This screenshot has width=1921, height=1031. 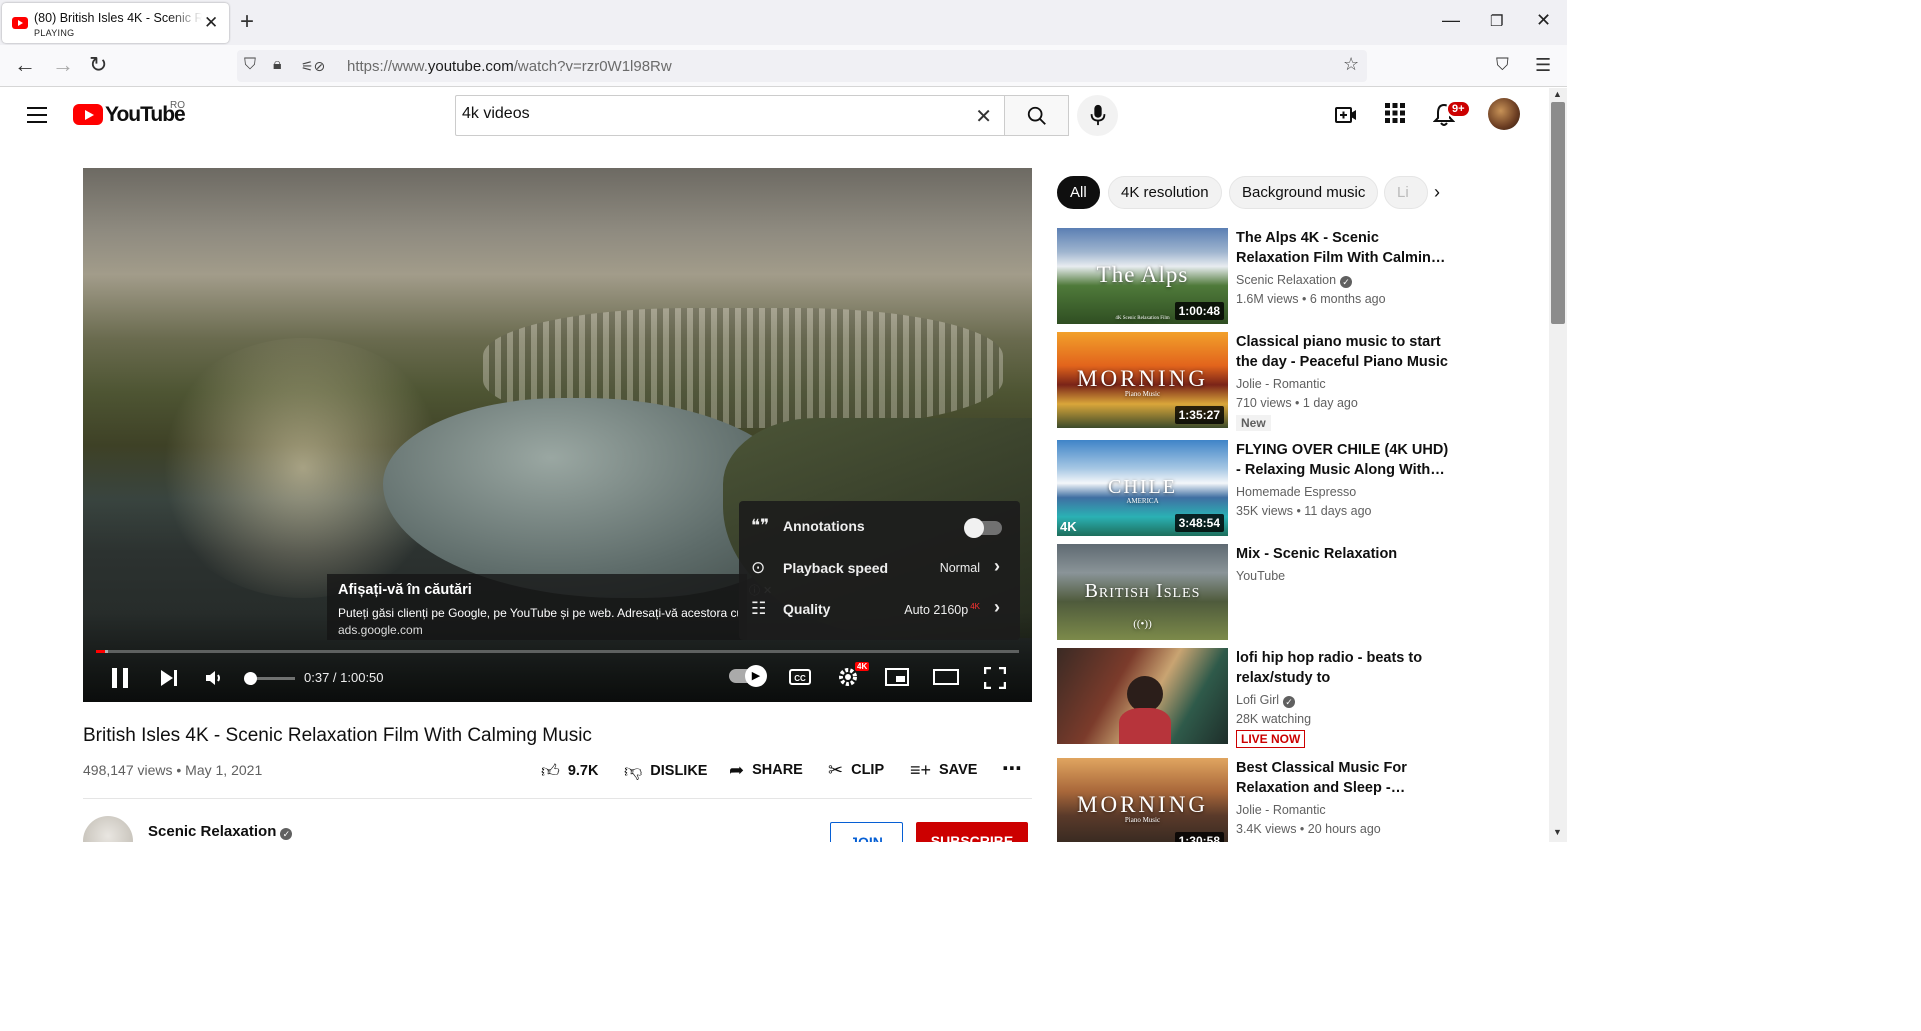 I want to click on scroll-up-icon: ▲, so click(x=1557, y=94).